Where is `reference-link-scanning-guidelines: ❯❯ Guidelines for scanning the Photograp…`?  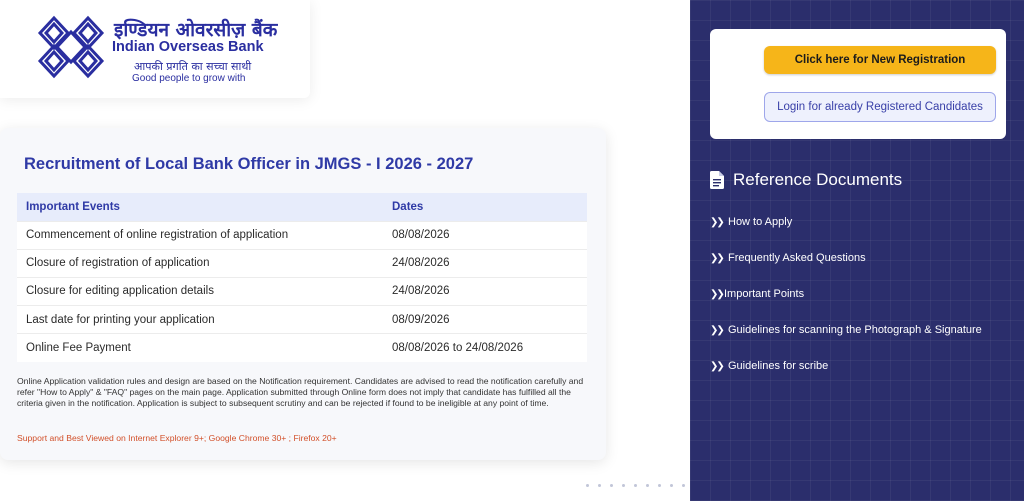
reference-link-scanning-guidelines: ❯❯ Guidelines for scanning the Photograp… is located at coordinates (860, 330).